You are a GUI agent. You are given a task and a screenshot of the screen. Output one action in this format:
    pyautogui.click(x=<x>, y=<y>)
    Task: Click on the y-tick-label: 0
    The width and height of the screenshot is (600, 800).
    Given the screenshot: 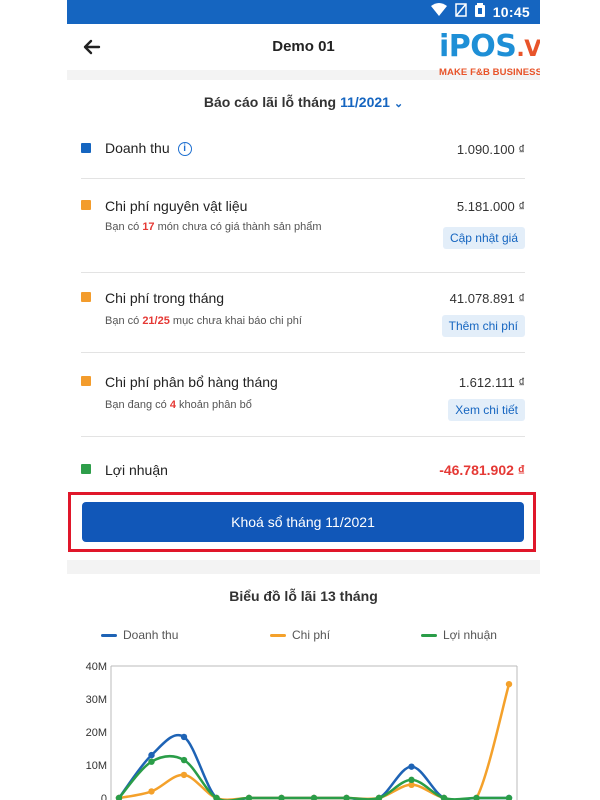 What is the action you would take?
    pyautogui.click(x=104, y=796)
    